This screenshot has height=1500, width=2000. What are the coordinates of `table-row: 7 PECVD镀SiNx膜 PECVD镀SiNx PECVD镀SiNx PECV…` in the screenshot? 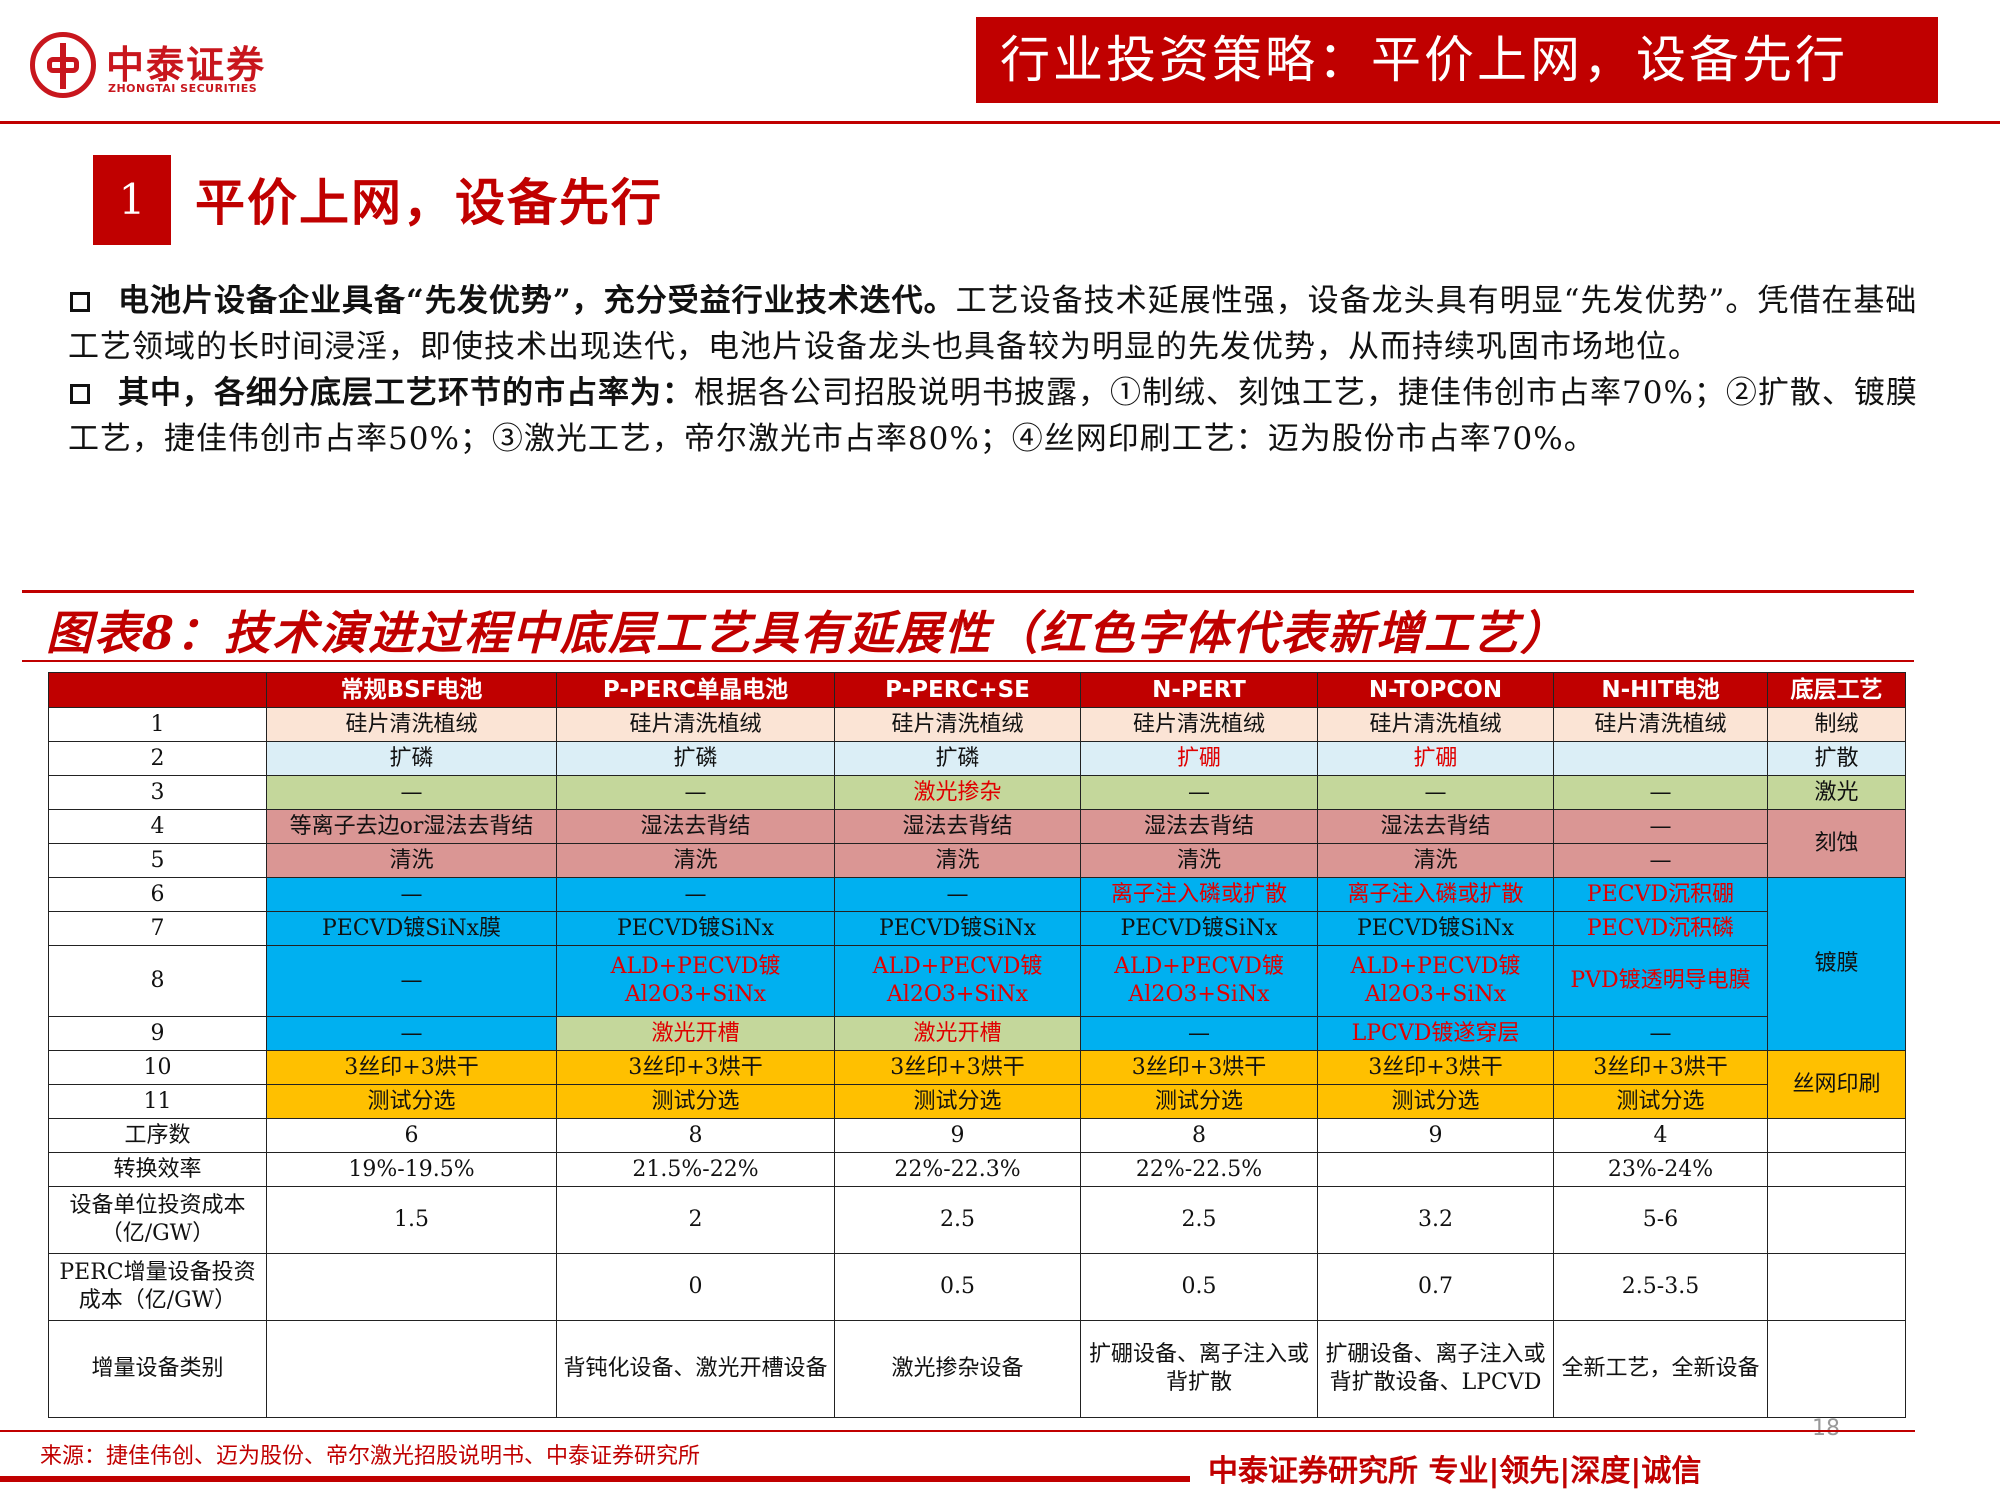 It's located at (977, 928).